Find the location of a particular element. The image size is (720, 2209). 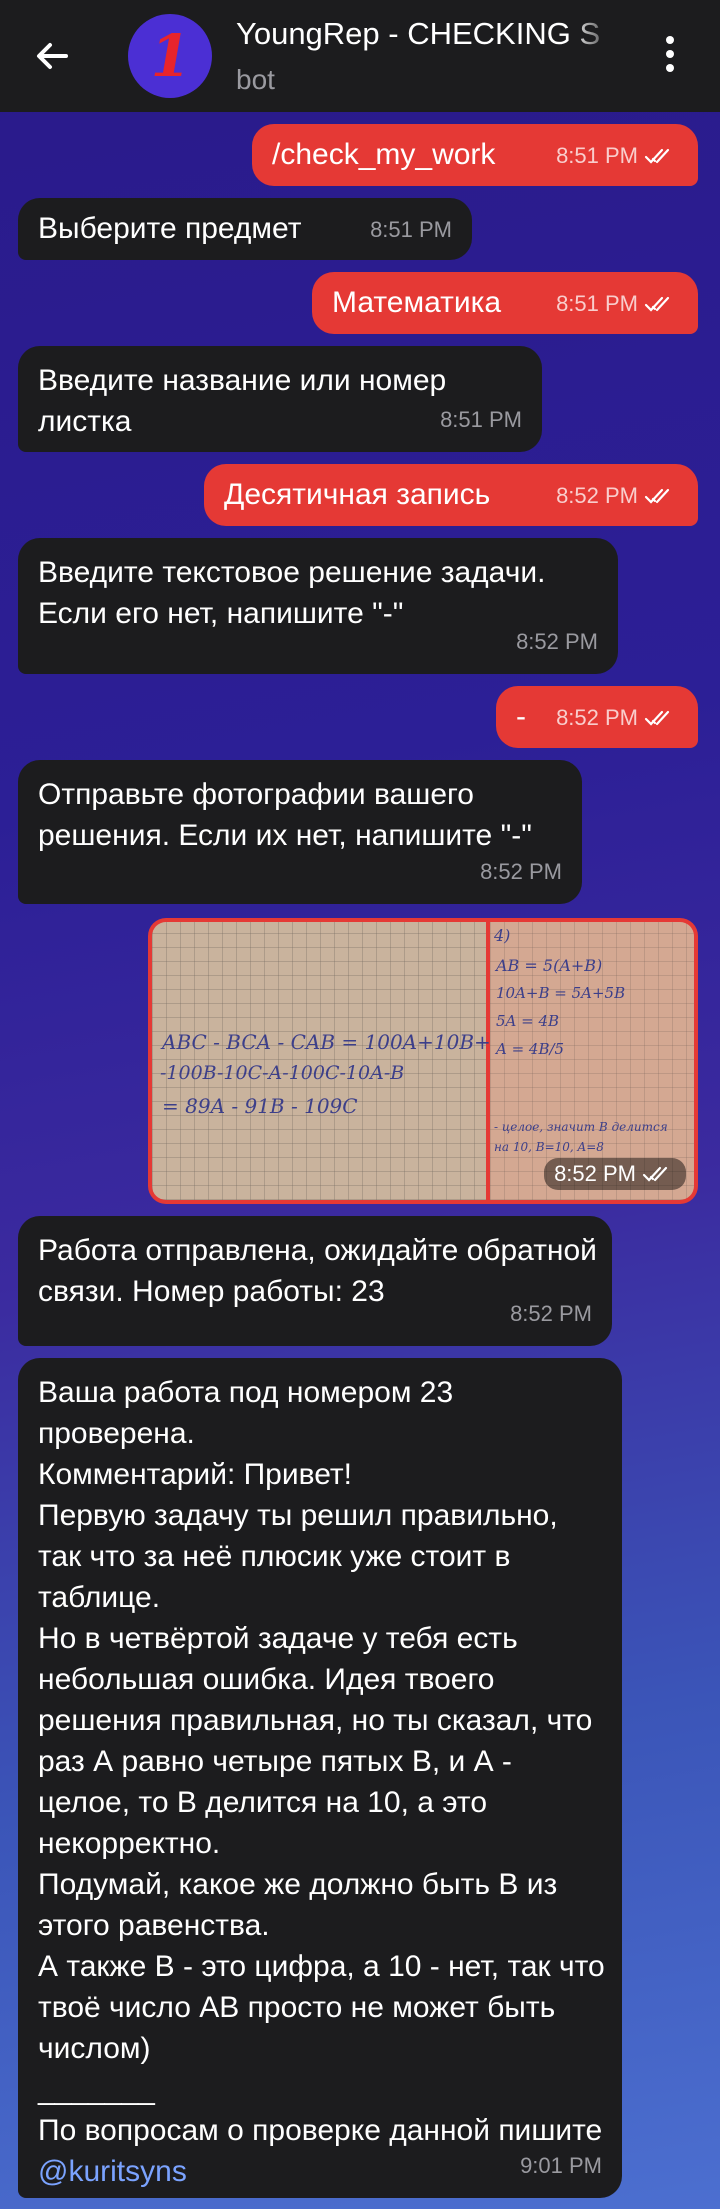

handwritten-line: ABC - BCA - CAB = 100A+10B+C is located at coordinates (334, 1042).